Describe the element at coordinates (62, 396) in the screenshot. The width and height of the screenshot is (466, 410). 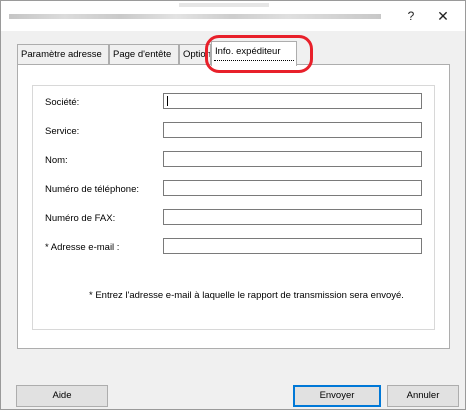
I see `help-button: Aide` at that location.